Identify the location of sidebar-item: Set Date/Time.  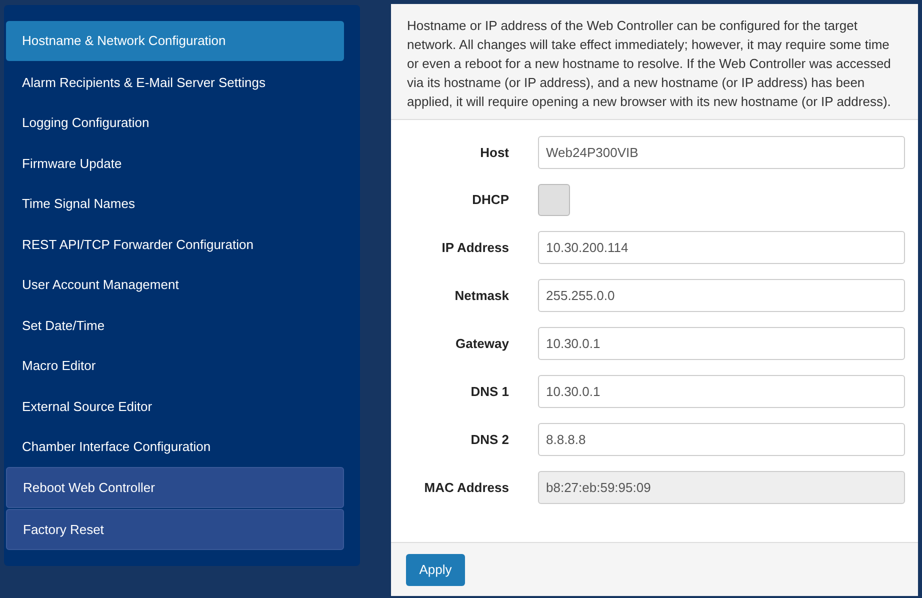
(175, 325).